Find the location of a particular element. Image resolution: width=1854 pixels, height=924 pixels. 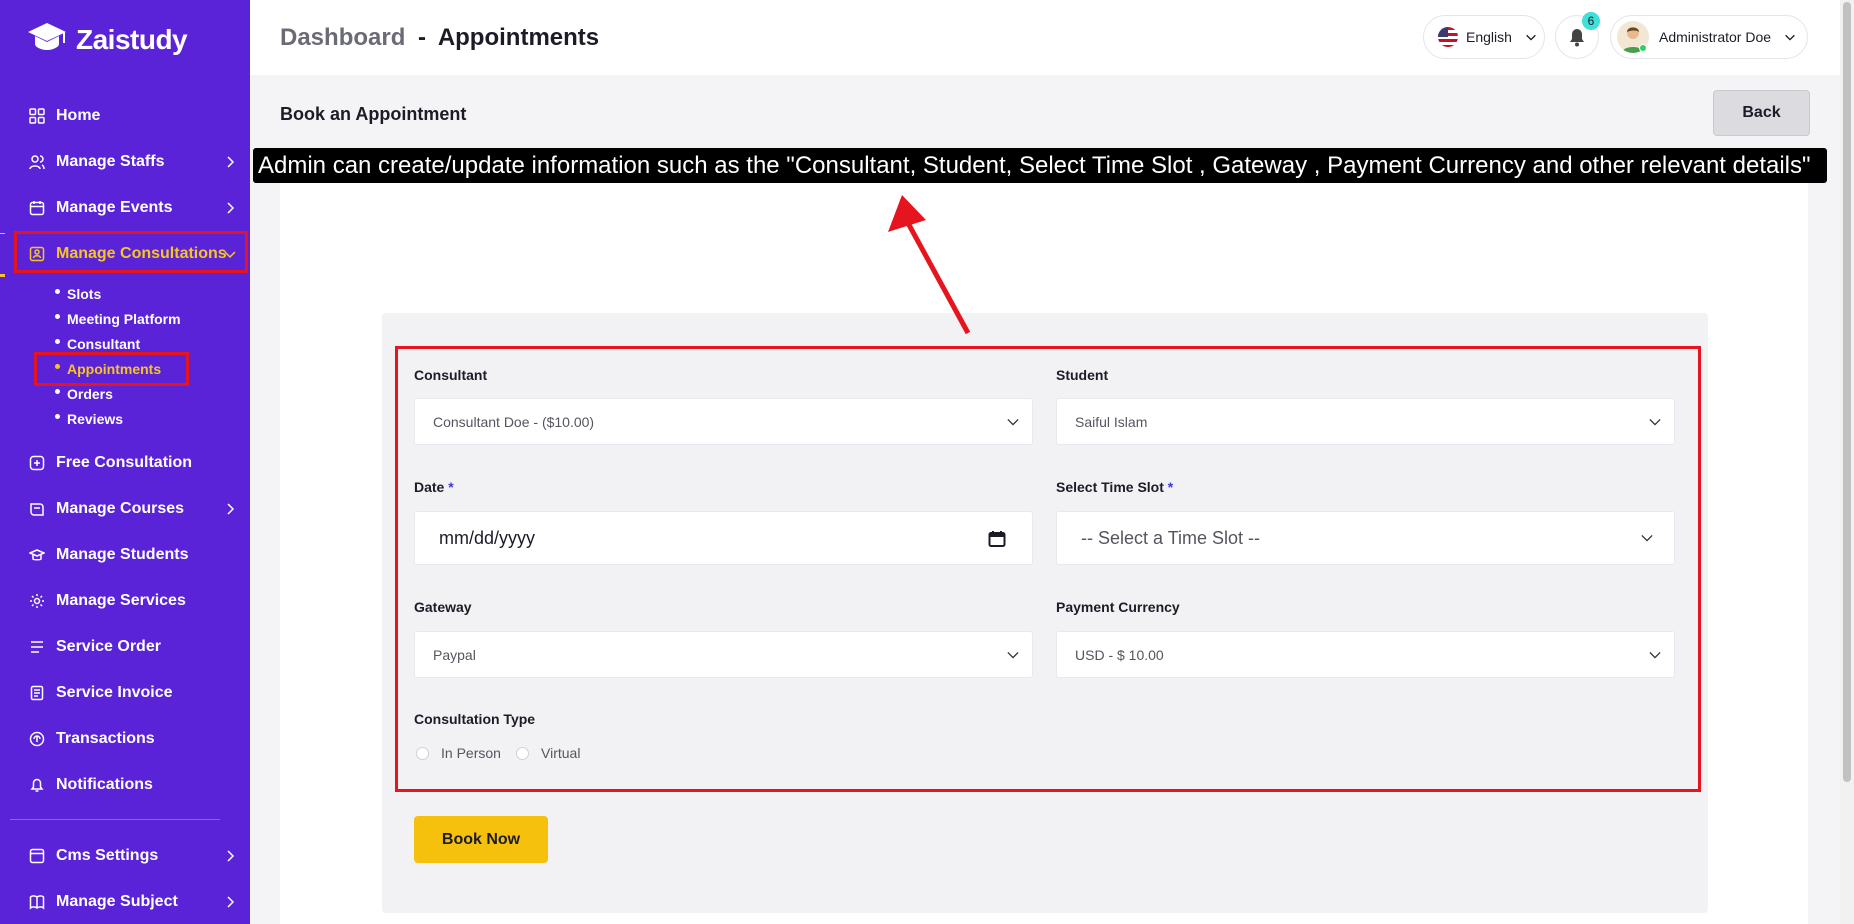

consultation-type-label: Consultation Type is located at coordinates (475, 719).